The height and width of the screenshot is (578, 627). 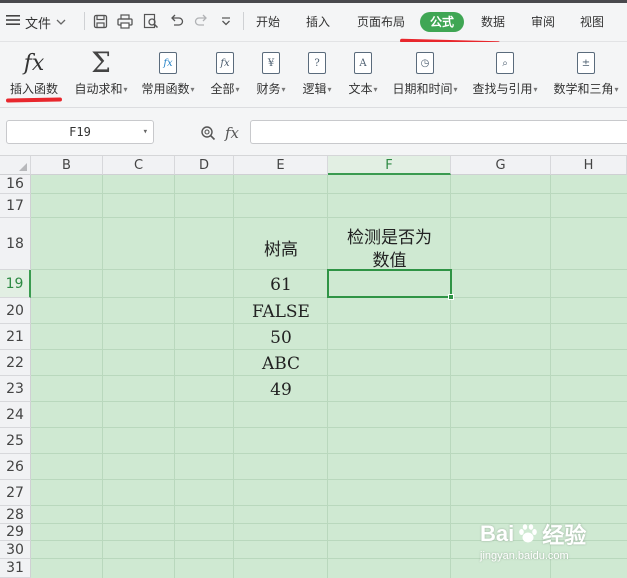 I want to click on autosum-button: Σ 自动求和▾, so click(x=101, y=75).